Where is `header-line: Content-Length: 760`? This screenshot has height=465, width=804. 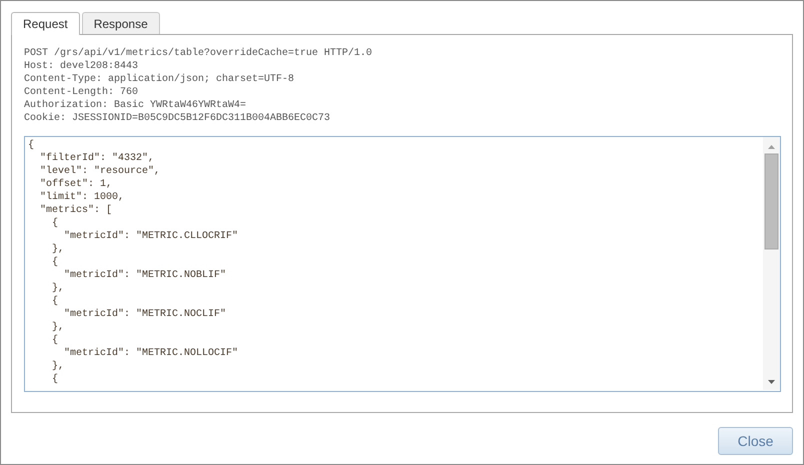
header-line: Content-Length: 760 is located at coordinates (81, 92).